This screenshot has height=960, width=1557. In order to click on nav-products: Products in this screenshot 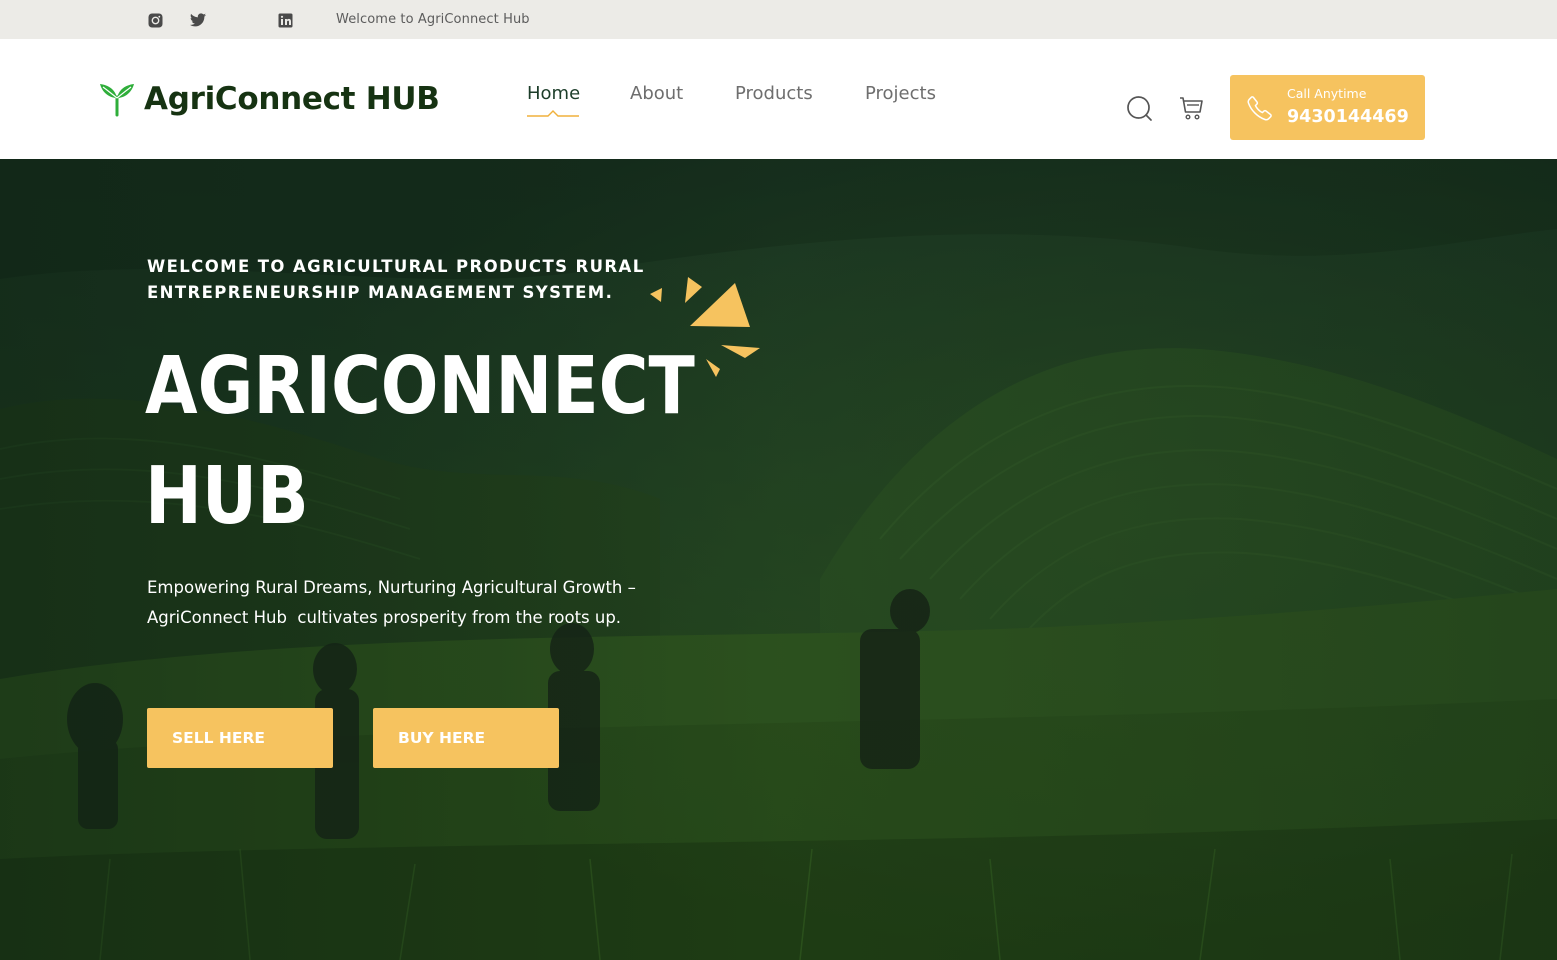, I will do `click(774, 93)`.